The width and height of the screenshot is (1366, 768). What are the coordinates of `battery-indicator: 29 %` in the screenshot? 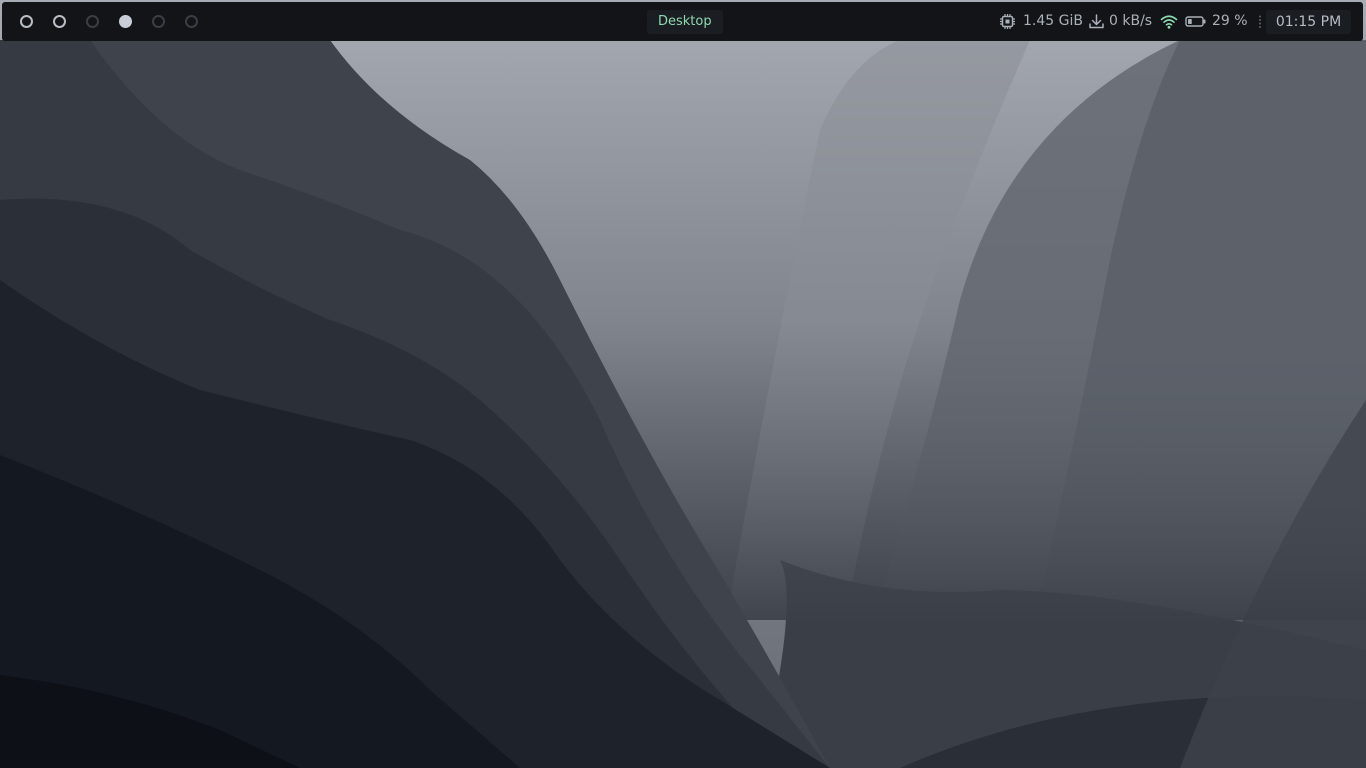 It's located at (1216, 21).